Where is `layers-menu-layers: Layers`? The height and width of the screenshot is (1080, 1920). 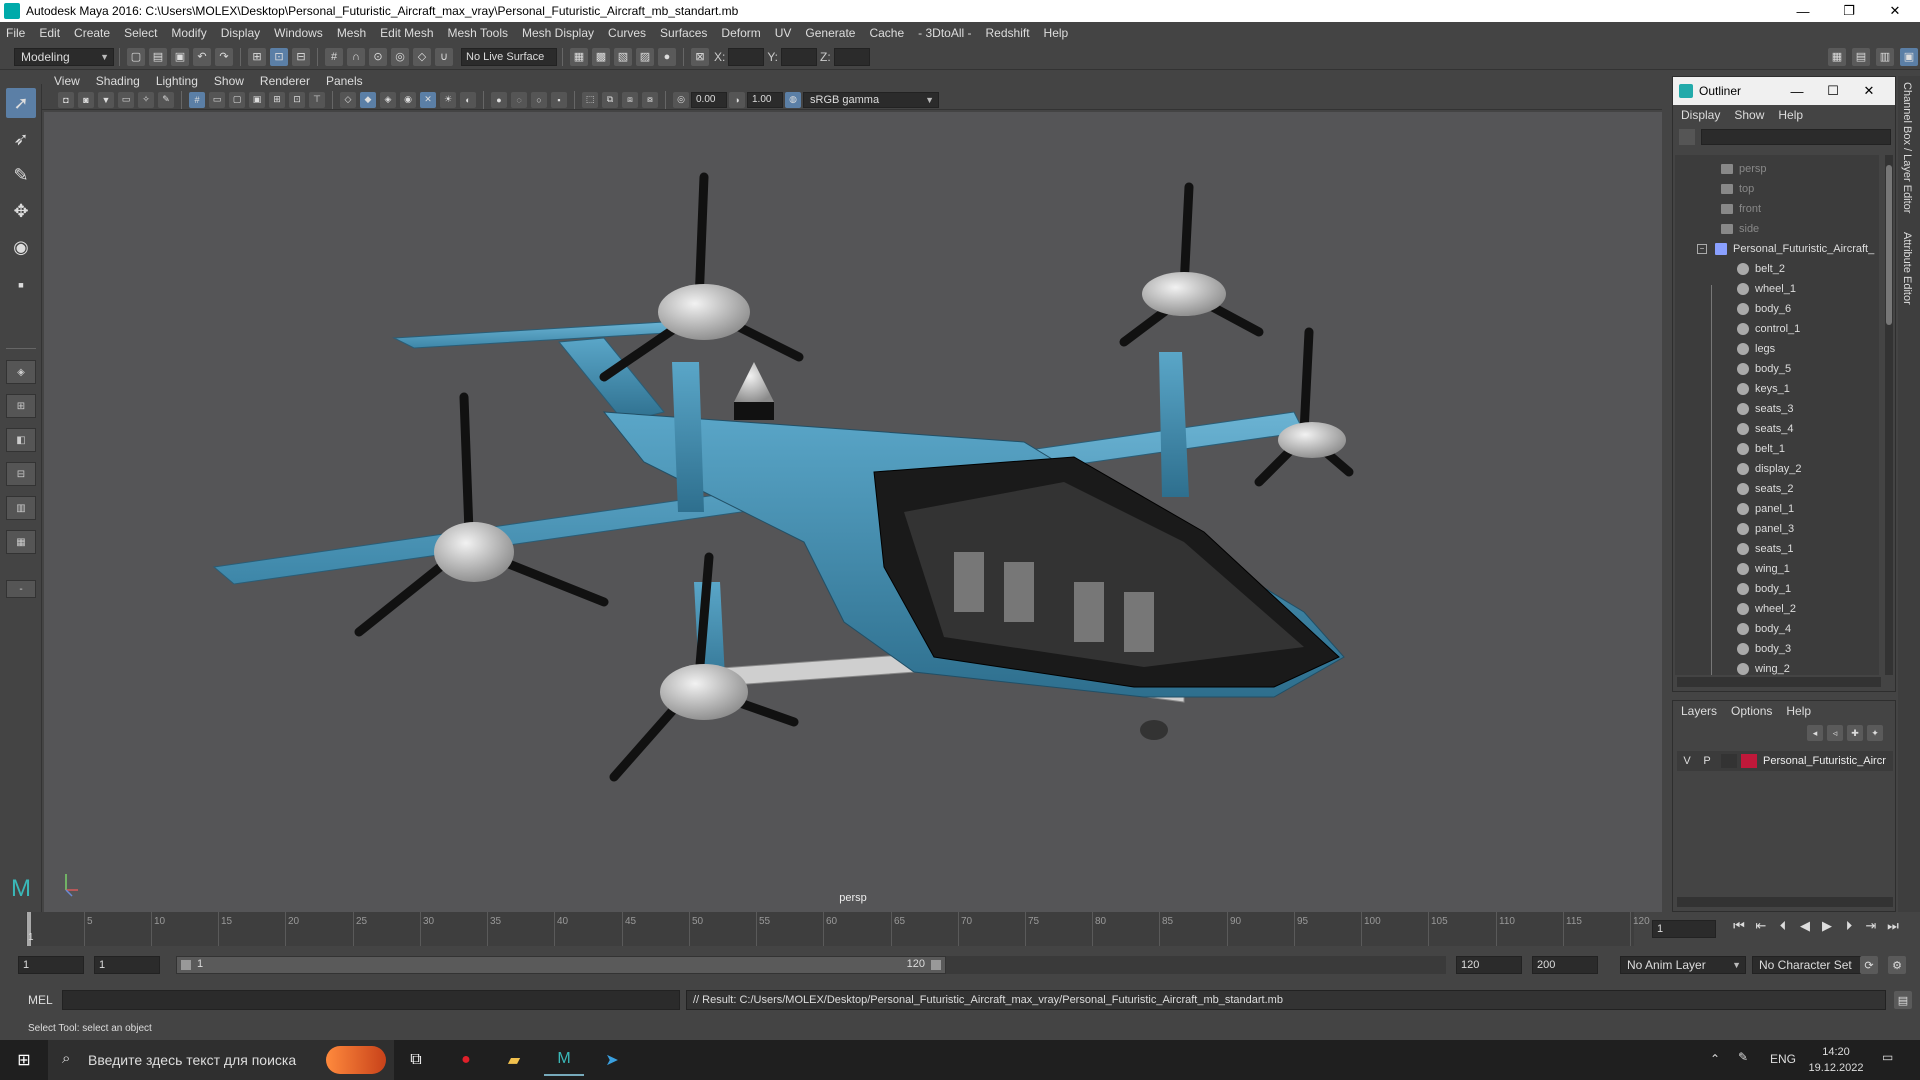 layers-menu-layers: Layers is located at coordinates (1699, 711).